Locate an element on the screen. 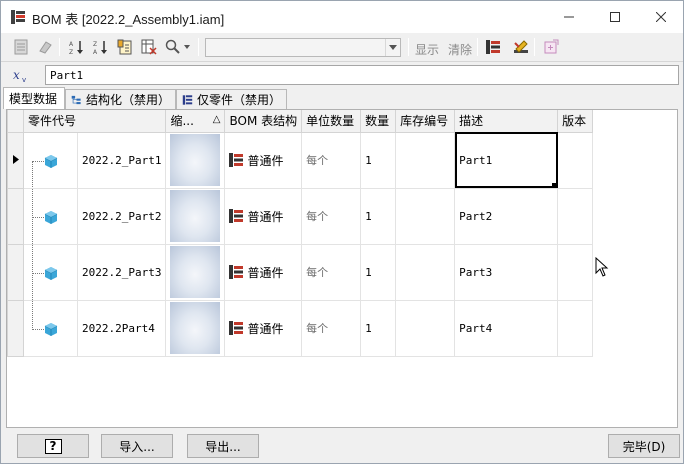  column-header-qty: 数量 is located at coordinates (378, 121).